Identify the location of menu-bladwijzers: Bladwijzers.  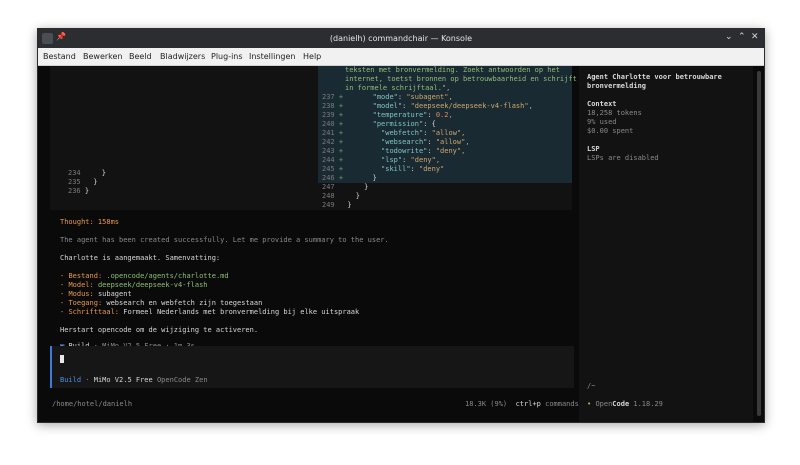
(182, 56).